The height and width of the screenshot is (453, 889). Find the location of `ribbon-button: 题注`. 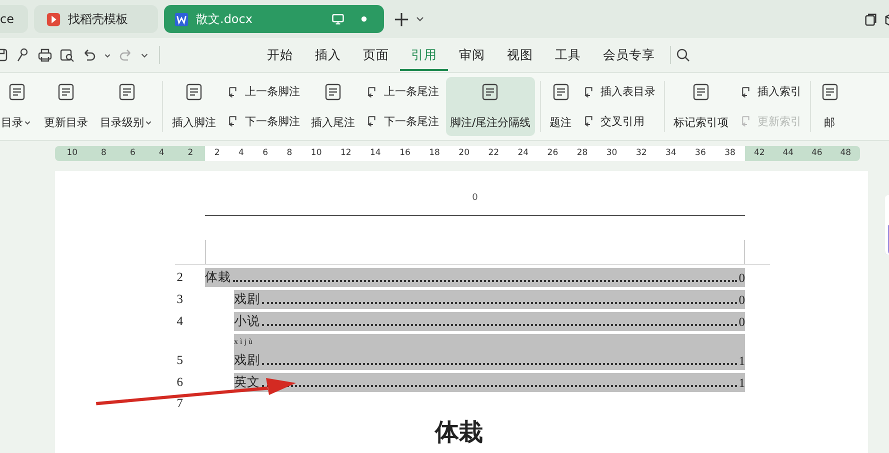

ribbon-button: 题注 is located at coordinates (561, 106).